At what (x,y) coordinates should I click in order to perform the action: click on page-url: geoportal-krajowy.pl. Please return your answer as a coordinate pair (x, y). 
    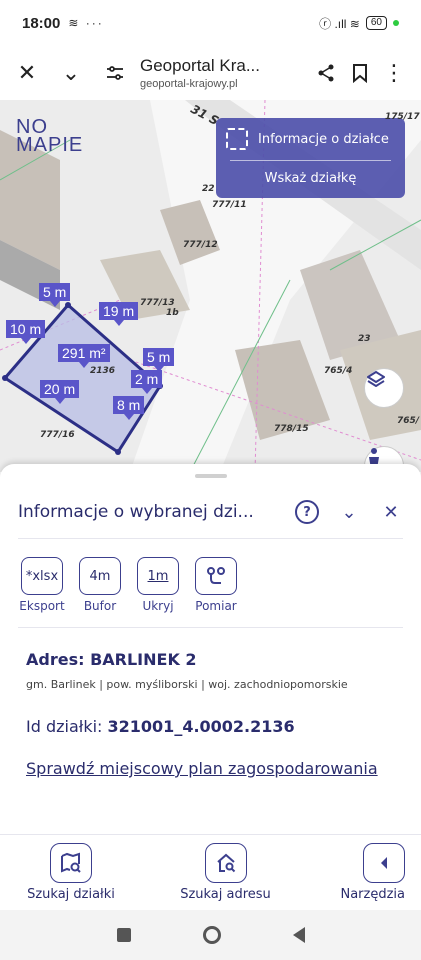
    Looking at the image, I should click on (189, 84).